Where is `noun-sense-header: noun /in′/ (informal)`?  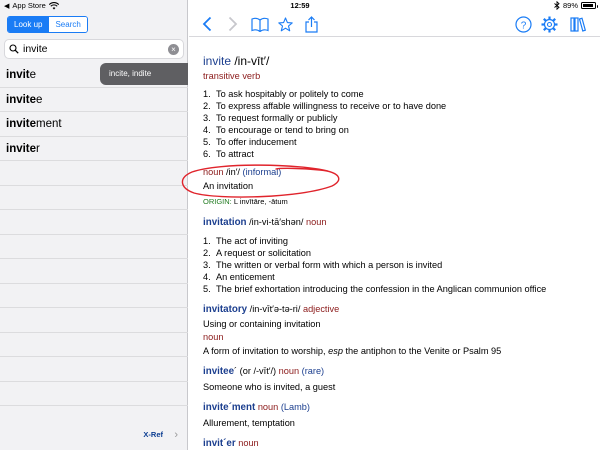
noun-sense-header: noun /in′/ (informal) is located at coordinates (398, 172).